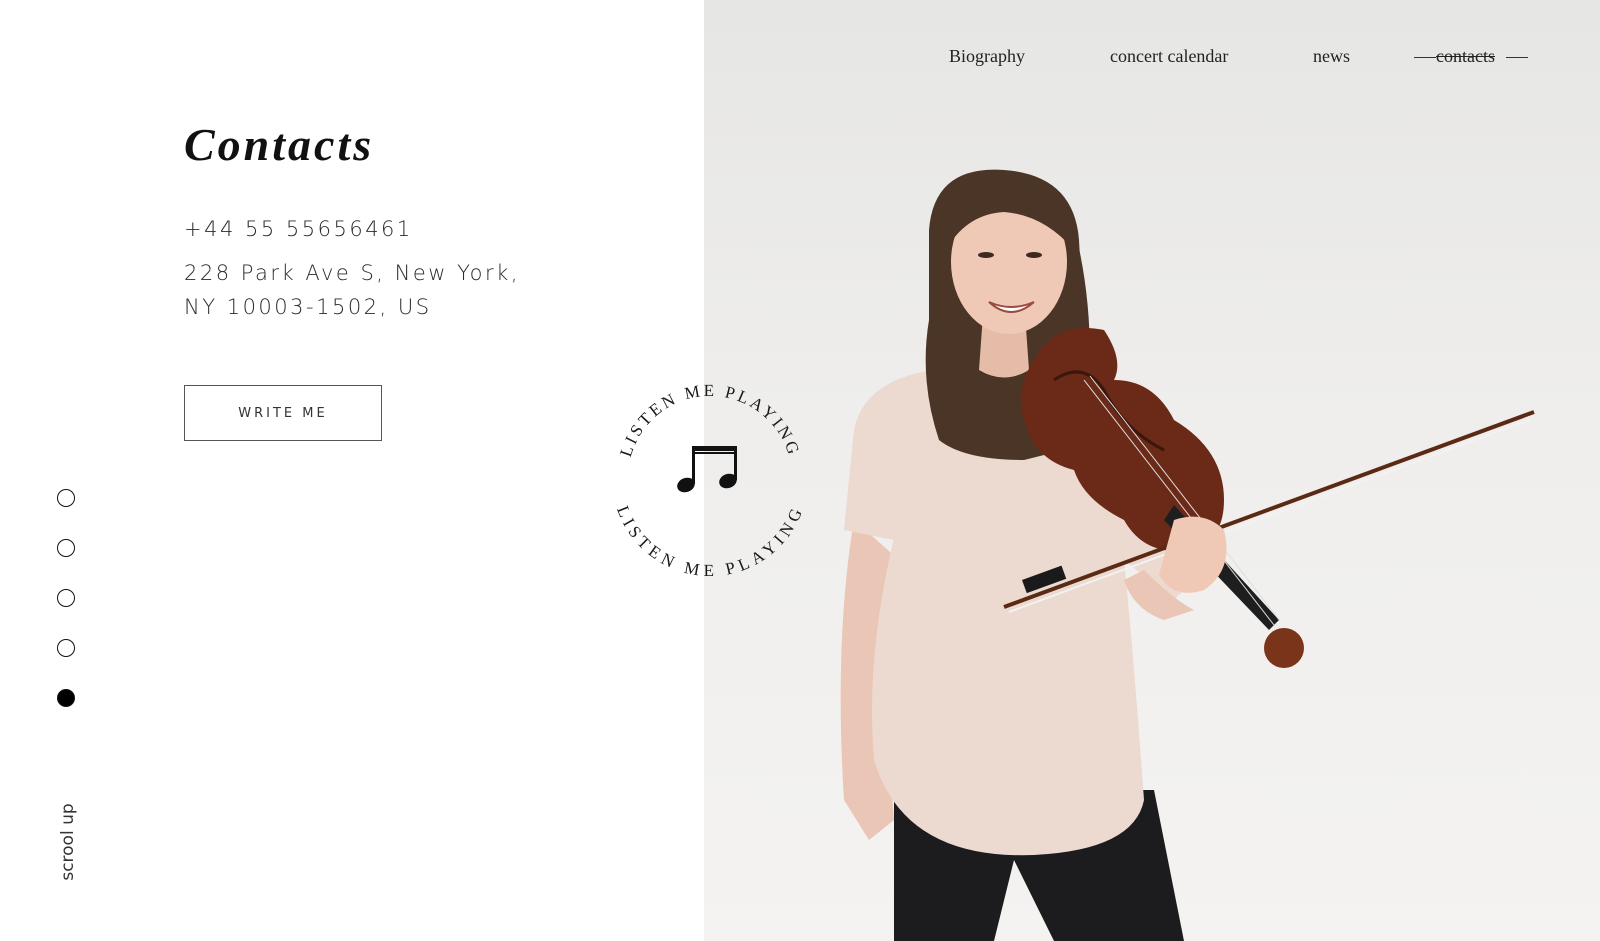 This screenshot has width=1600, height=941. What do you see at coordinates (1169, 56) in the screenshot?
I see `nav-concert-calendar: concert calendar` at bounding box center [1169, 56].